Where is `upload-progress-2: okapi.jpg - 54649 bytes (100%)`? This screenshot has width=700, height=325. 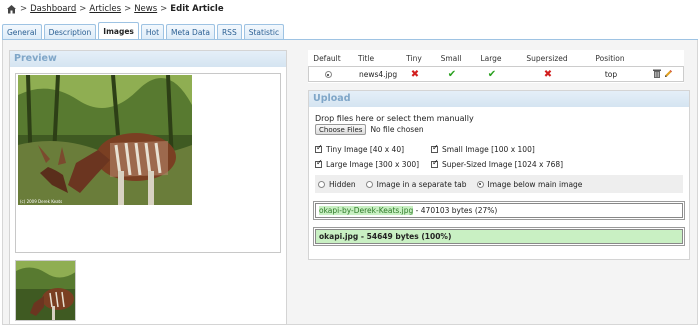
upload-progress-2: okapi.jpg - 54649 bytes (100%) is located at coordinates (499, 236).